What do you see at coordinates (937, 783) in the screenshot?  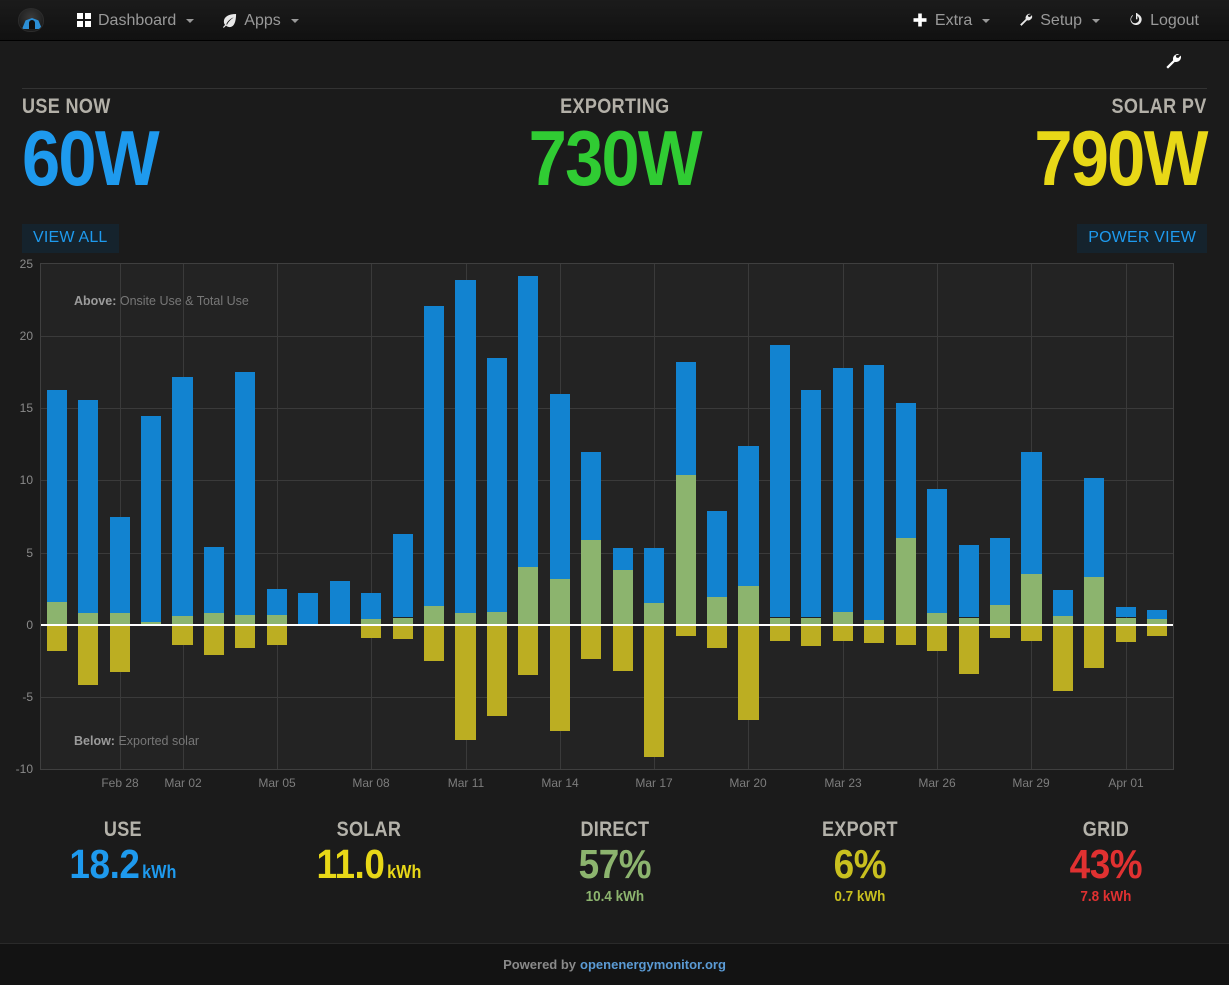 I see `x-axis-tick-label: Mar 26` at bounding box center [937, 783].